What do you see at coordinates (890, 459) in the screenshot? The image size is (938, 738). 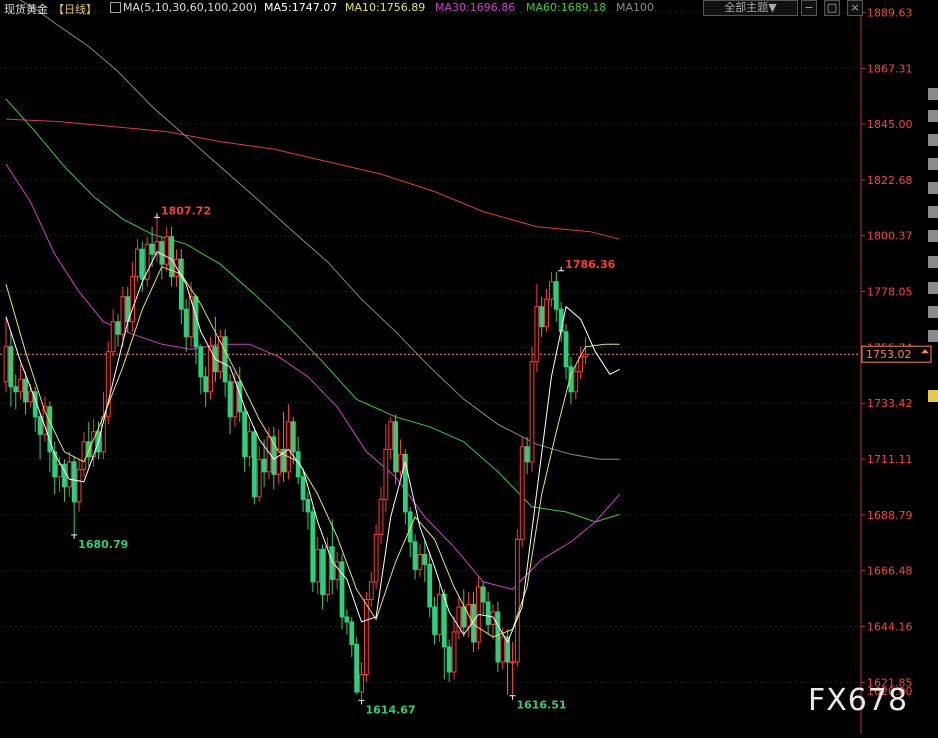 I see `y-tick-label: 1711.11` at bounding box center [890, 459].